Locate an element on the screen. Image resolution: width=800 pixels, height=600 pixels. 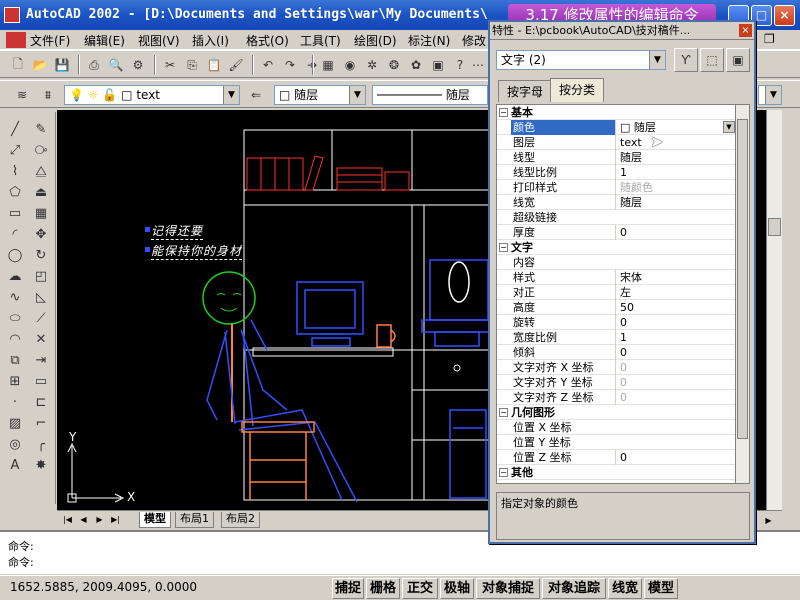
document-icon is located at coordinates (16, 40).